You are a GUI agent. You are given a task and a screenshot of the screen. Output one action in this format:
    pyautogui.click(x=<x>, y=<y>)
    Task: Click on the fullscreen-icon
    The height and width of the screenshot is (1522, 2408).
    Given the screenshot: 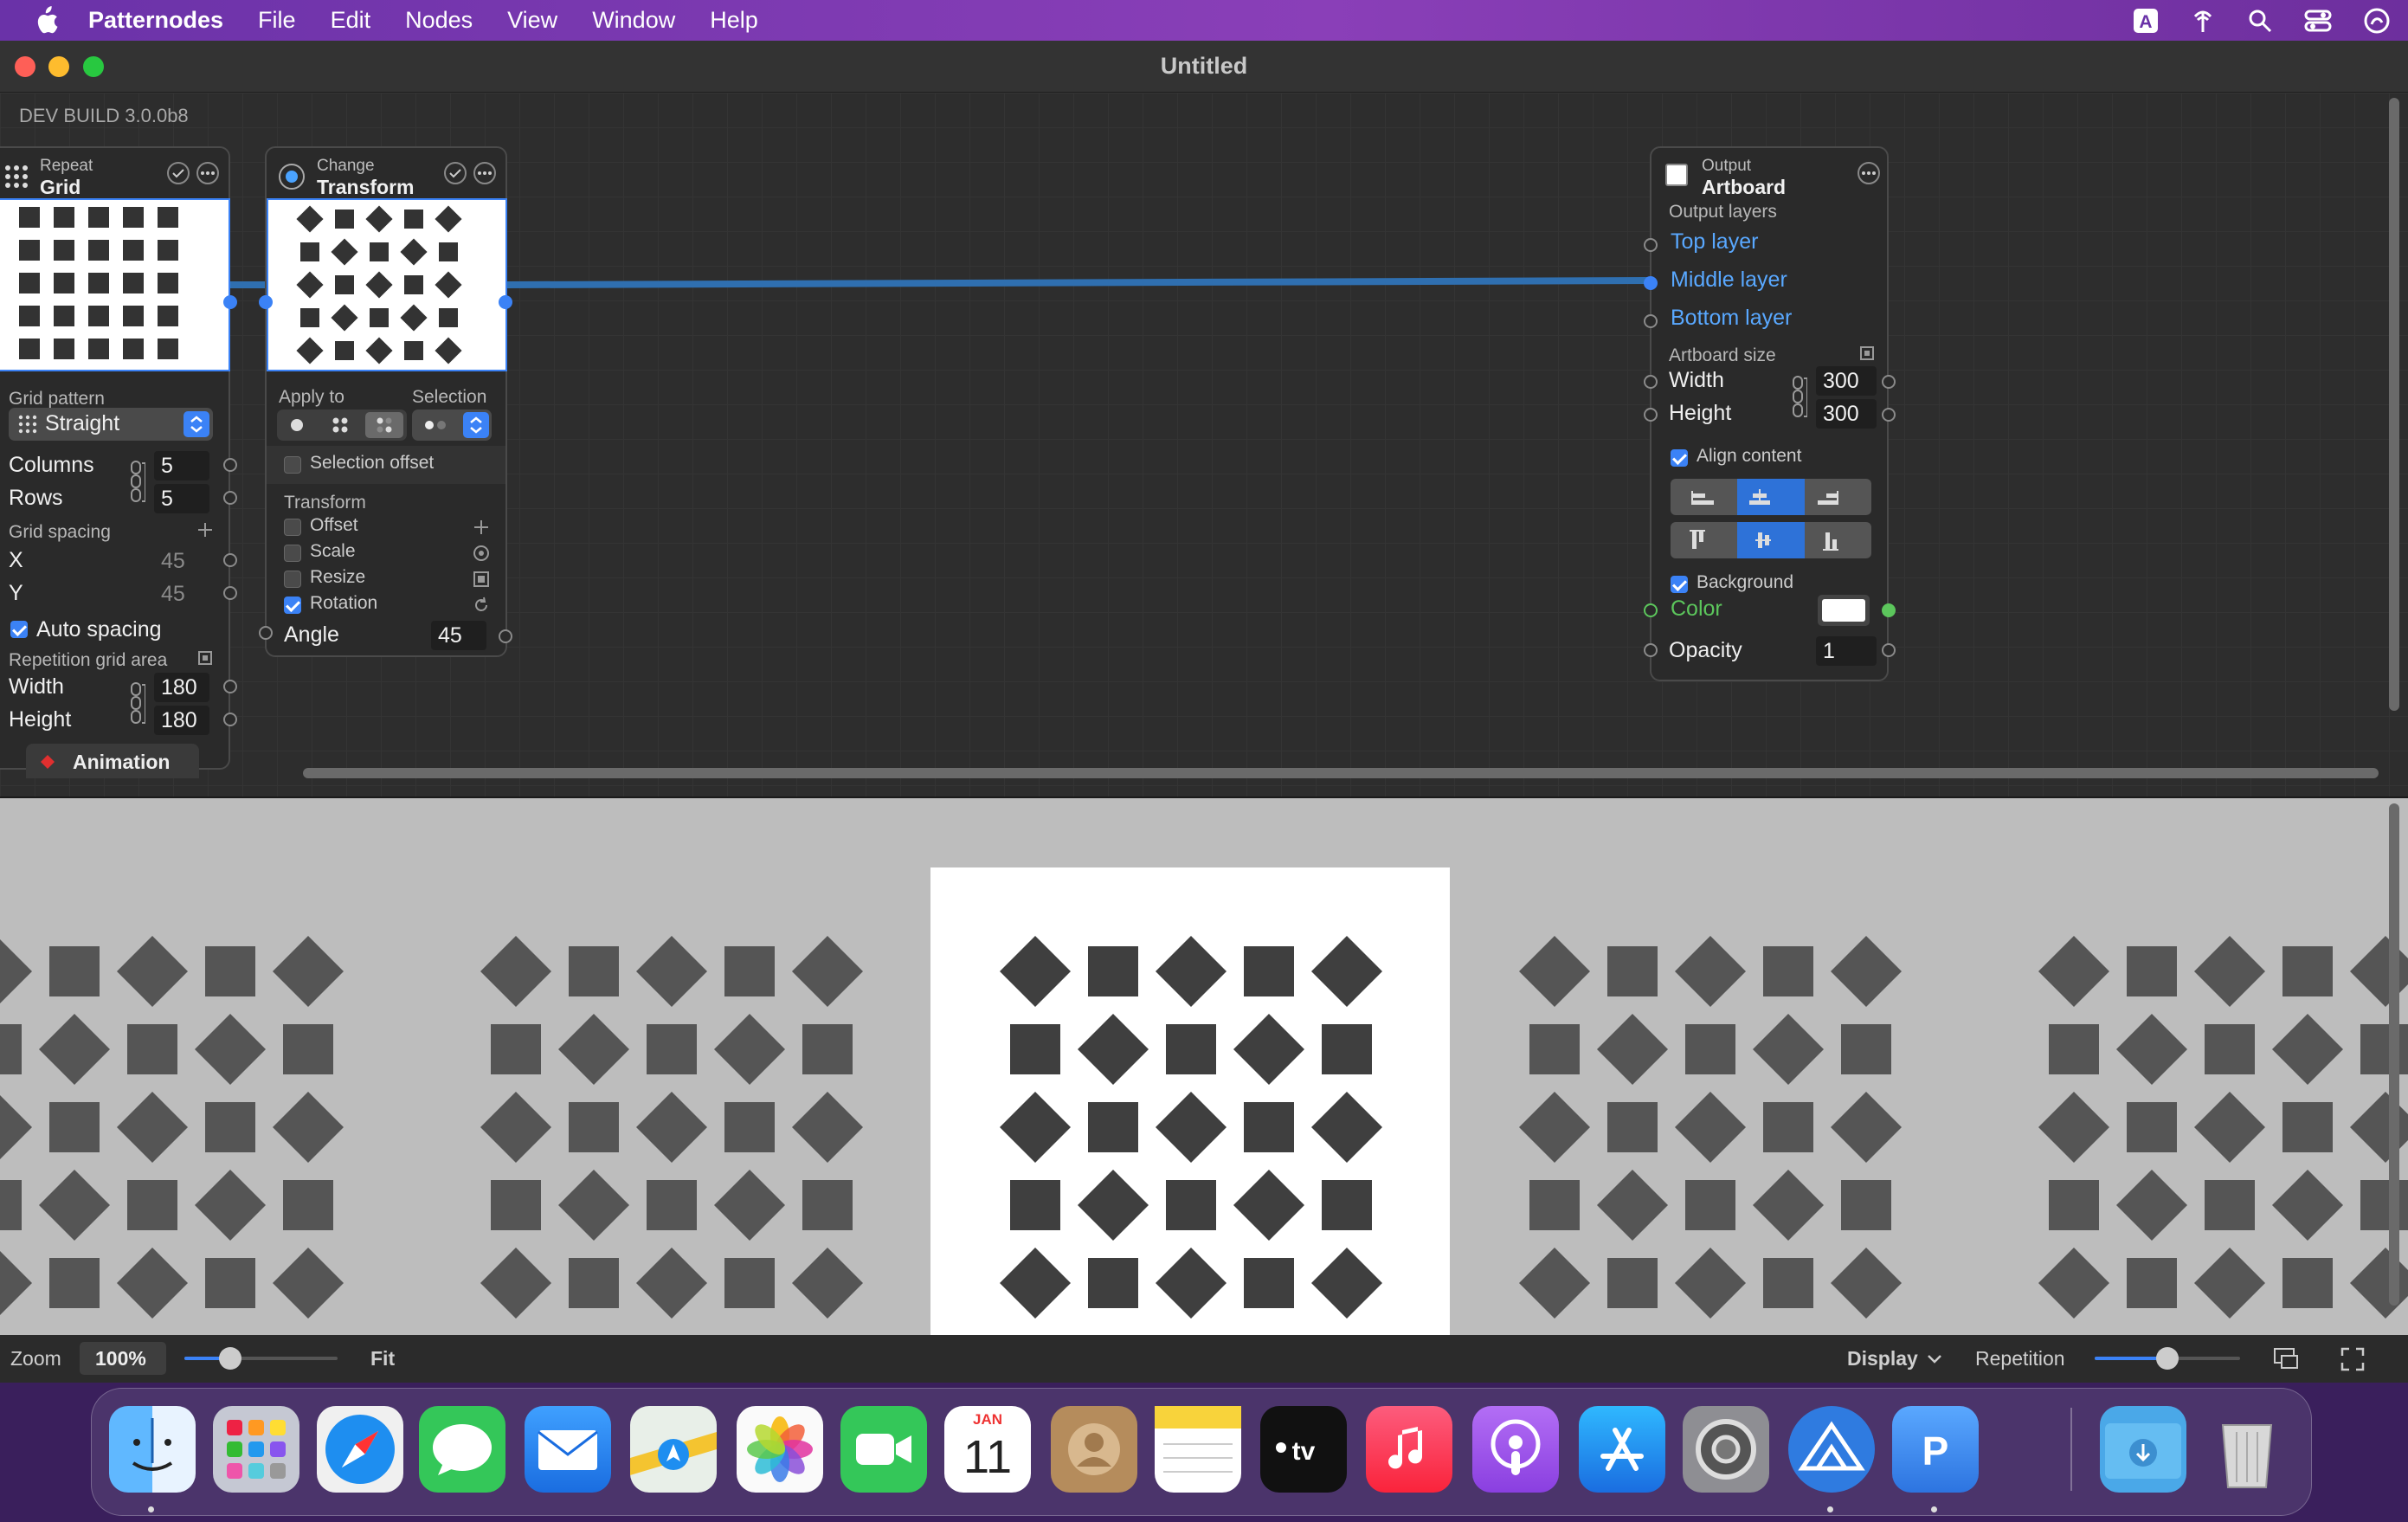 What is the action you would take?
    pyautogui.click(x=2352, y=1359)
    